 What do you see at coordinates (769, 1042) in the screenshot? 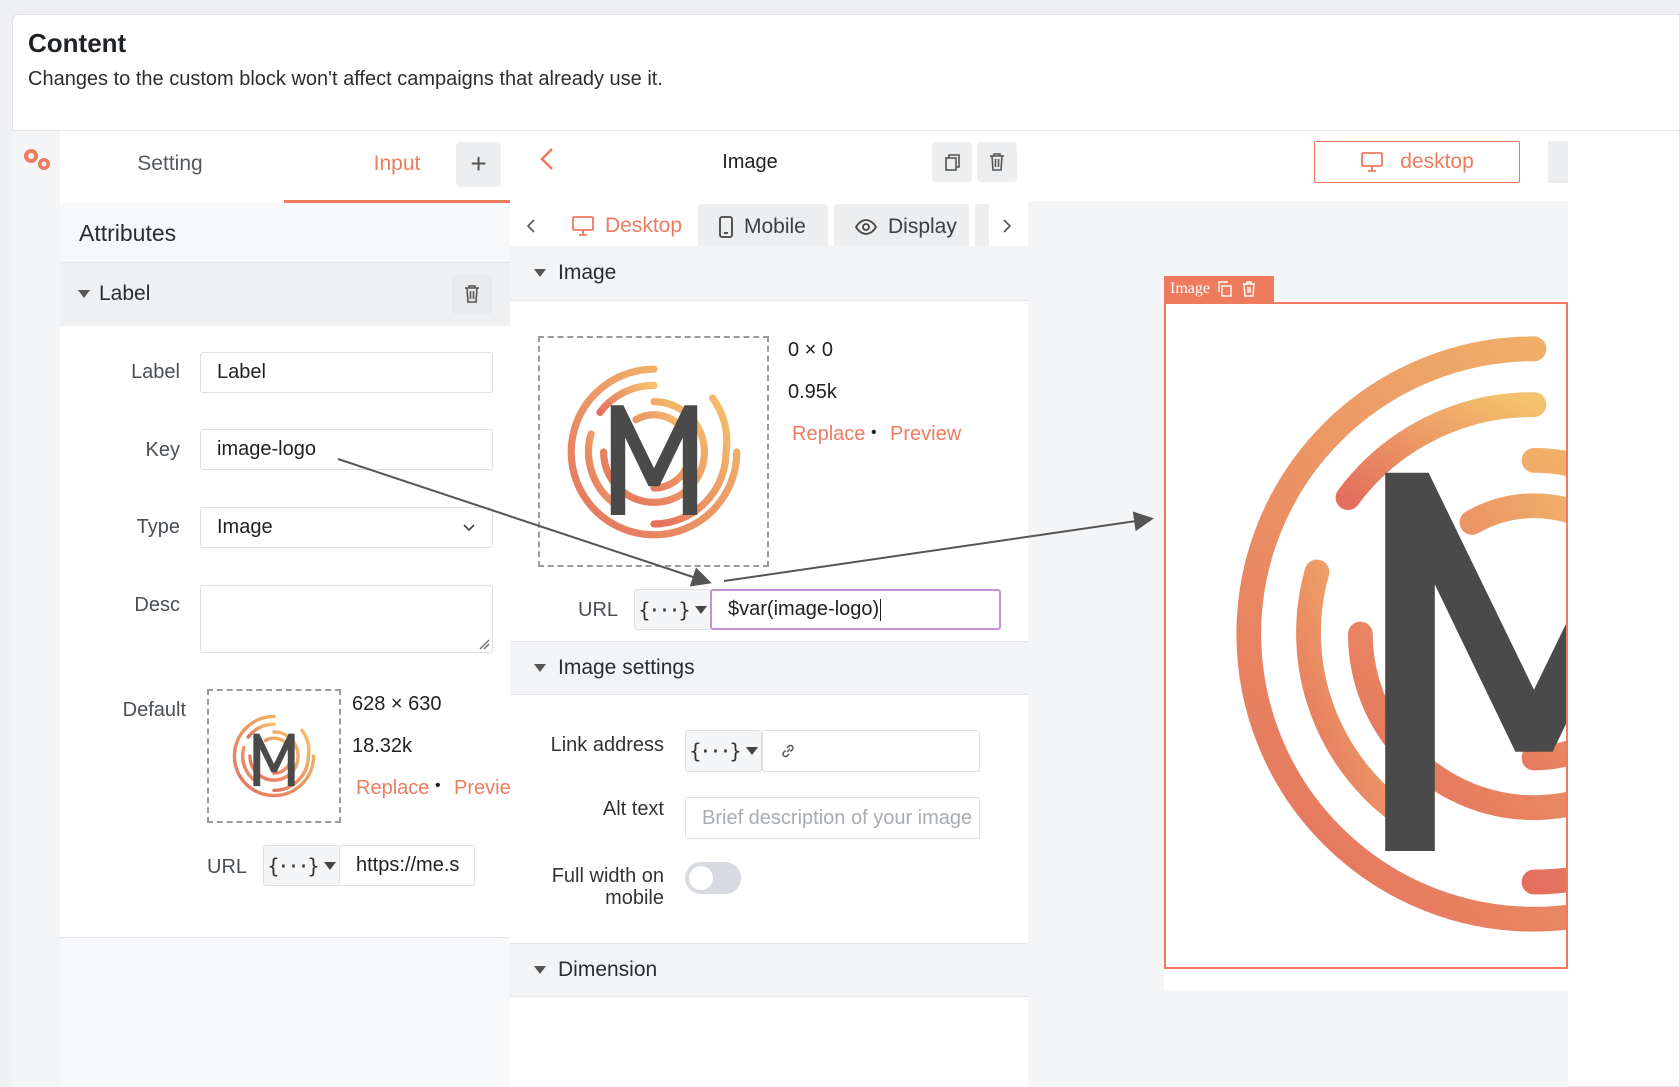
I see `dimension-section-body` at bounding box center [769, 1042].